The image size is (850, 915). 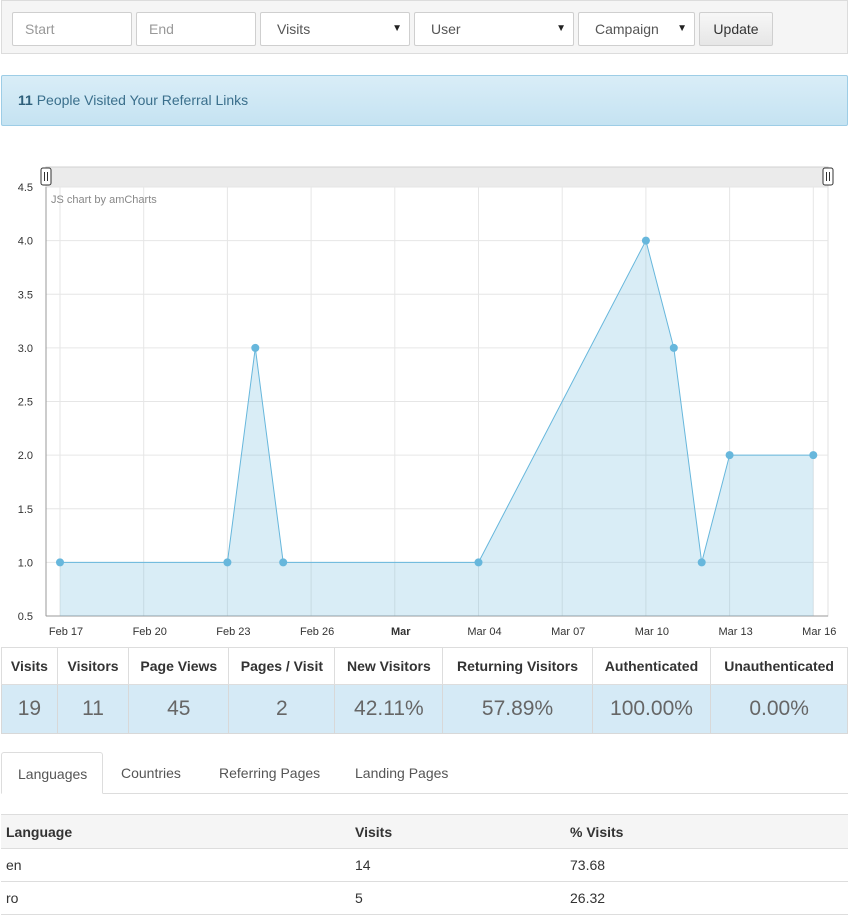 What do you see at coordinates (706, 831) in the screenshot?
I see `languages-header-percent: % Visits` at bounding box center [706, 831].